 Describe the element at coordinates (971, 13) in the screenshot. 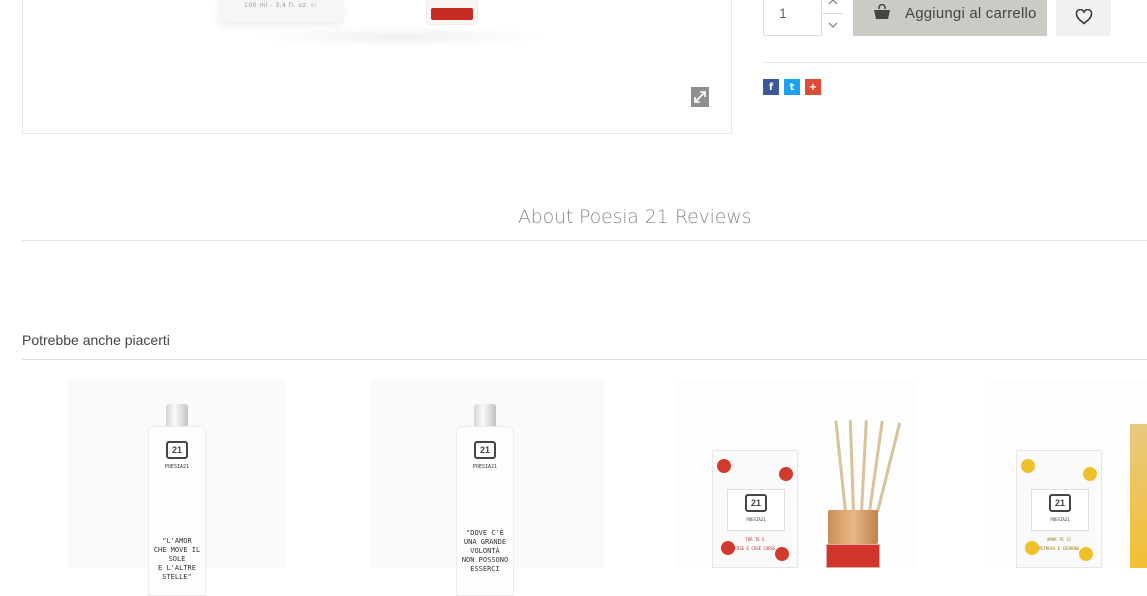

I see `add-to-cart-label: Aggiungi al carrello` at that location.